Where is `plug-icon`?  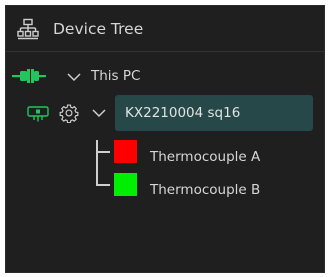
plug-icon is located at coordinates (38, 114).